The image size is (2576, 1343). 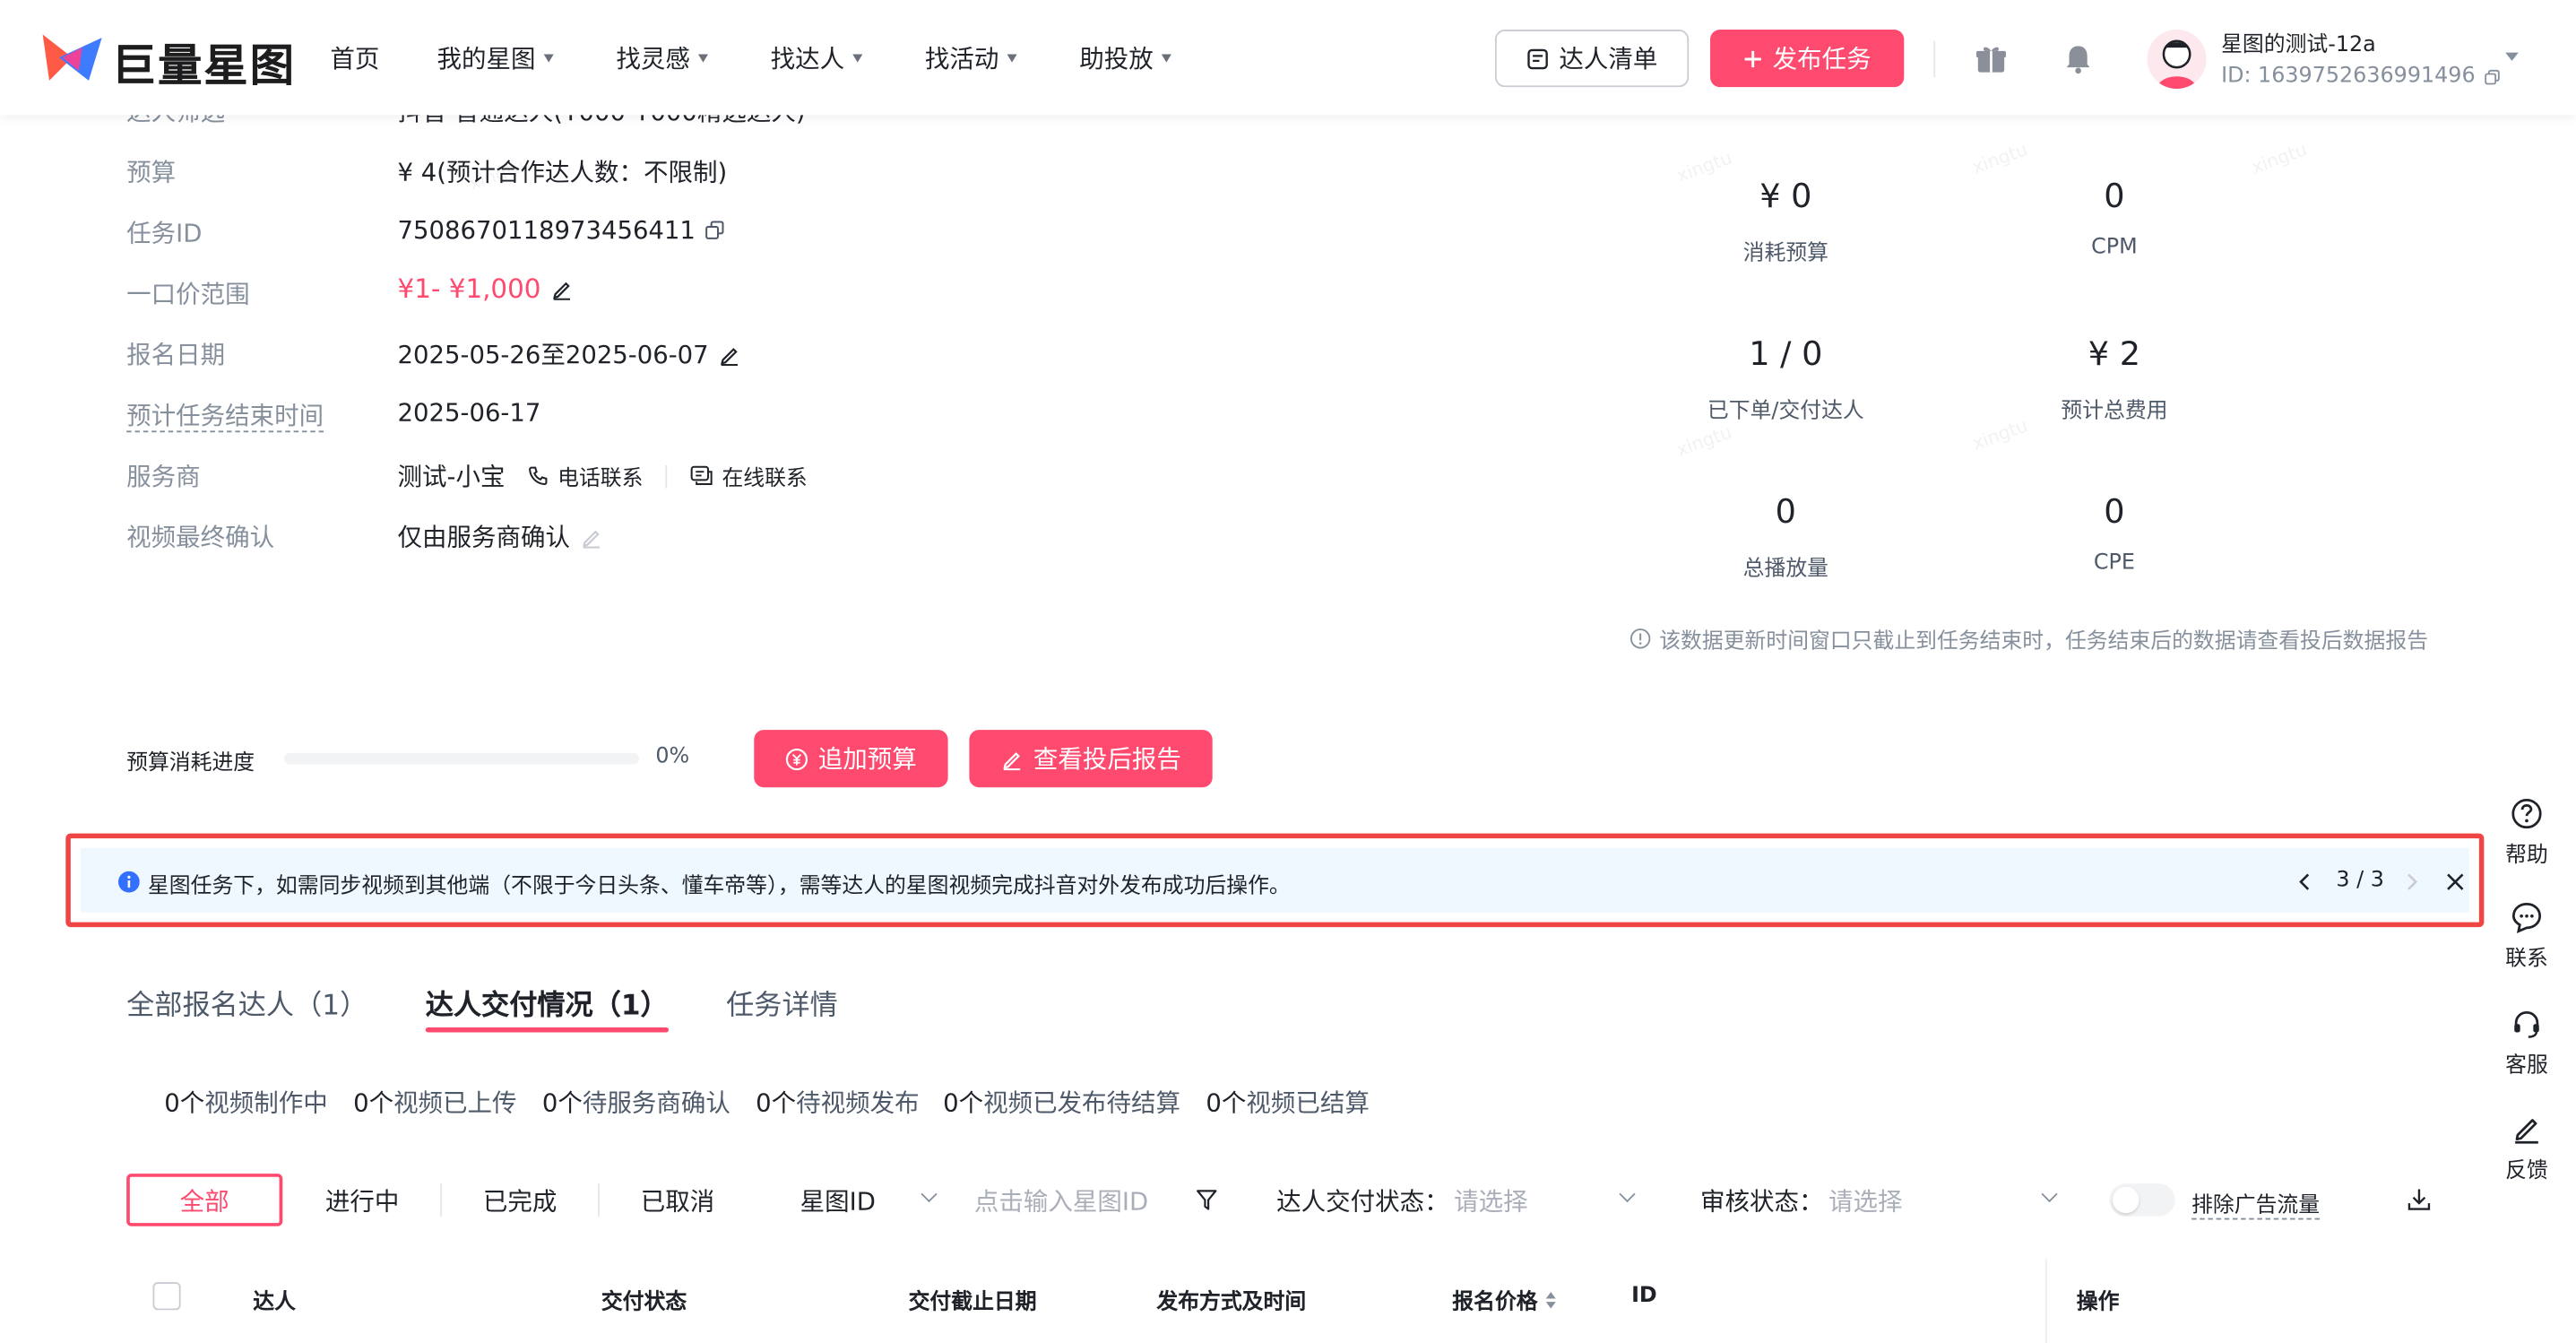 I want to click on task-info-label: 视频最终确认, so click(x=200, y=538).